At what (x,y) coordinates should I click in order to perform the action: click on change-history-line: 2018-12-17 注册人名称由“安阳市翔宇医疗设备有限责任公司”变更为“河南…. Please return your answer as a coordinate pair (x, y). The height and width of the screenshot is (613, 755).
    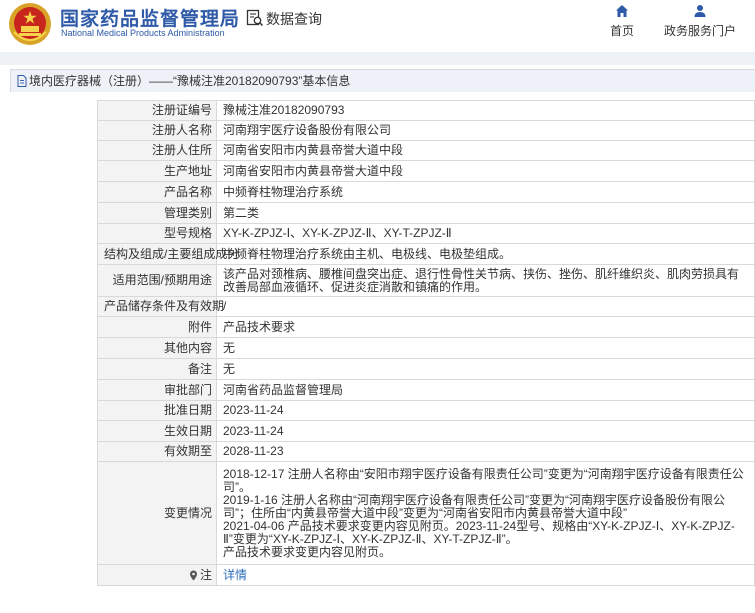
    Looking at the image, I should click on (483, 480).